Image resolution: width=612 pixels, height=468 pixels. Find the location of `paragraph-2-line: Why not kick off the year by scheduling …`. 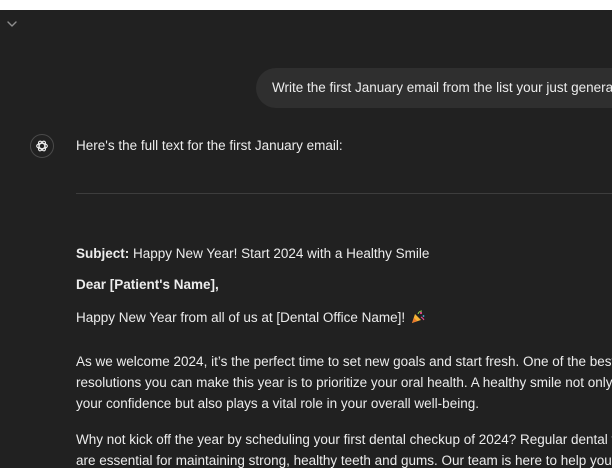

paragraph-2-line: Why not kick off the year by scheduling … is located at coordinates (344, 439).